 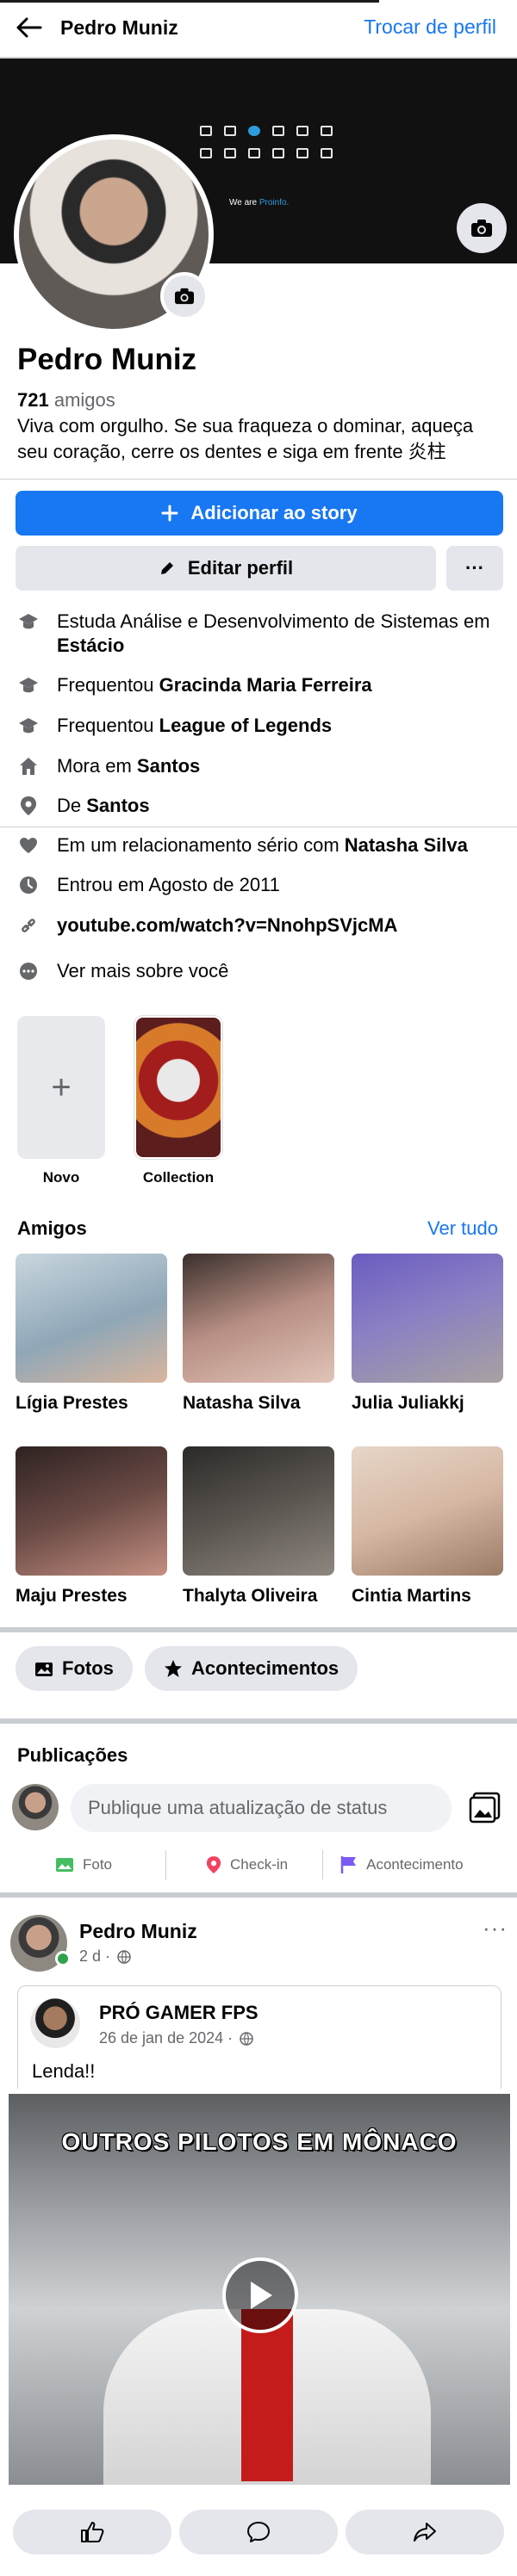 What do you see at coordinates (195, 726) in the screenshot?
I see `detail-text: Frequentou League of Legends` at bounding box center [195, 726].